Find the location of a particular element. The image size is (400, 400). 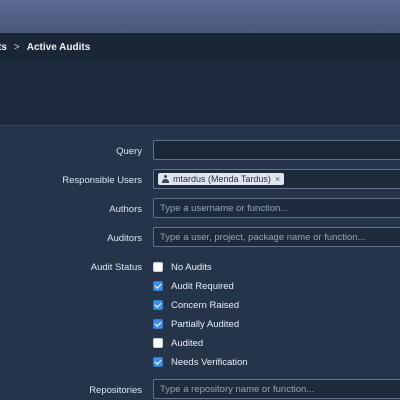

checkbox-label: Audited is located at coordinates (187, 343).